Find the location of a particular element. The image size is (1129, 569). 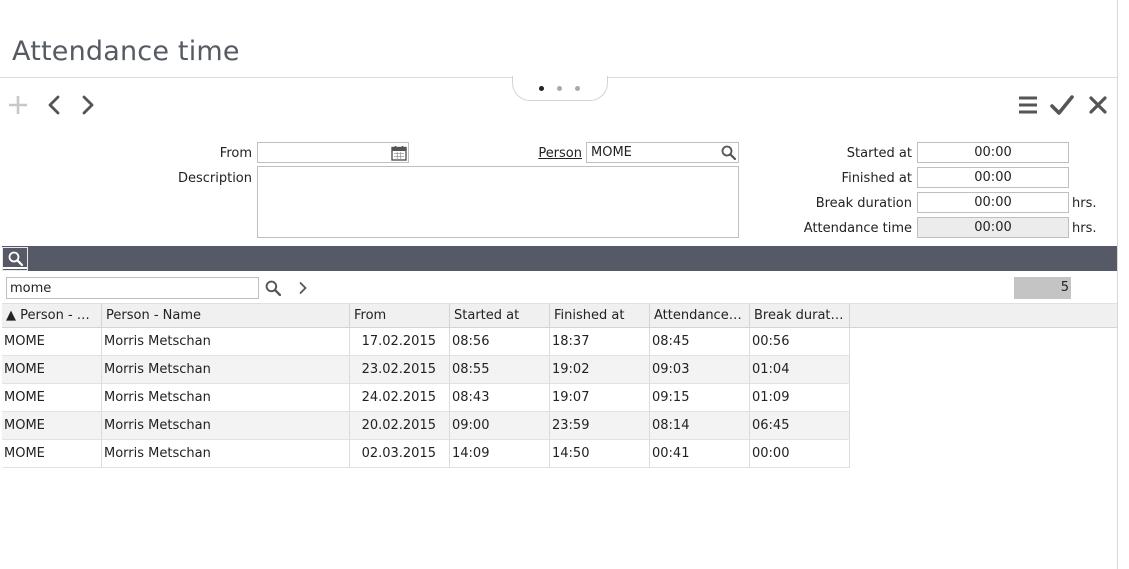

close-icon is located at coordinates (1098, 105).